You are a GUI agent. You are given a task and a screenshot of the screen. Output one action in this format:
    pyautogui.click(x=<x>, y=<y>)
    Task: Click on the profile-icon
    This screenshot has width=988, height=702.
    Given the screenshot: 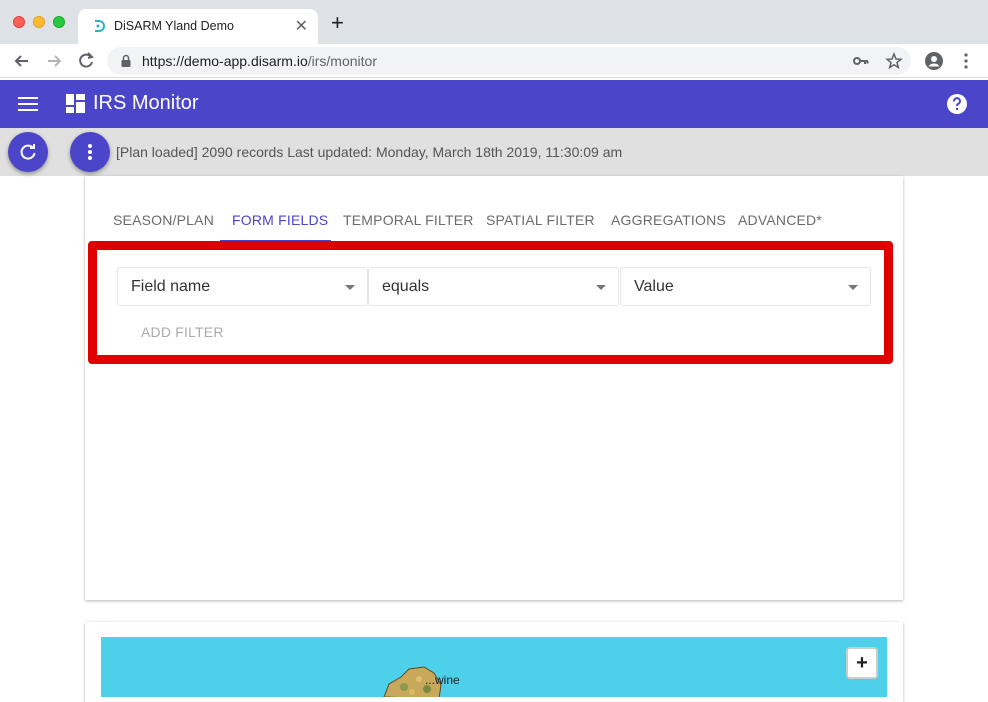 What is the action you would take?
    pyautogui.click(x=934, y=61)
    